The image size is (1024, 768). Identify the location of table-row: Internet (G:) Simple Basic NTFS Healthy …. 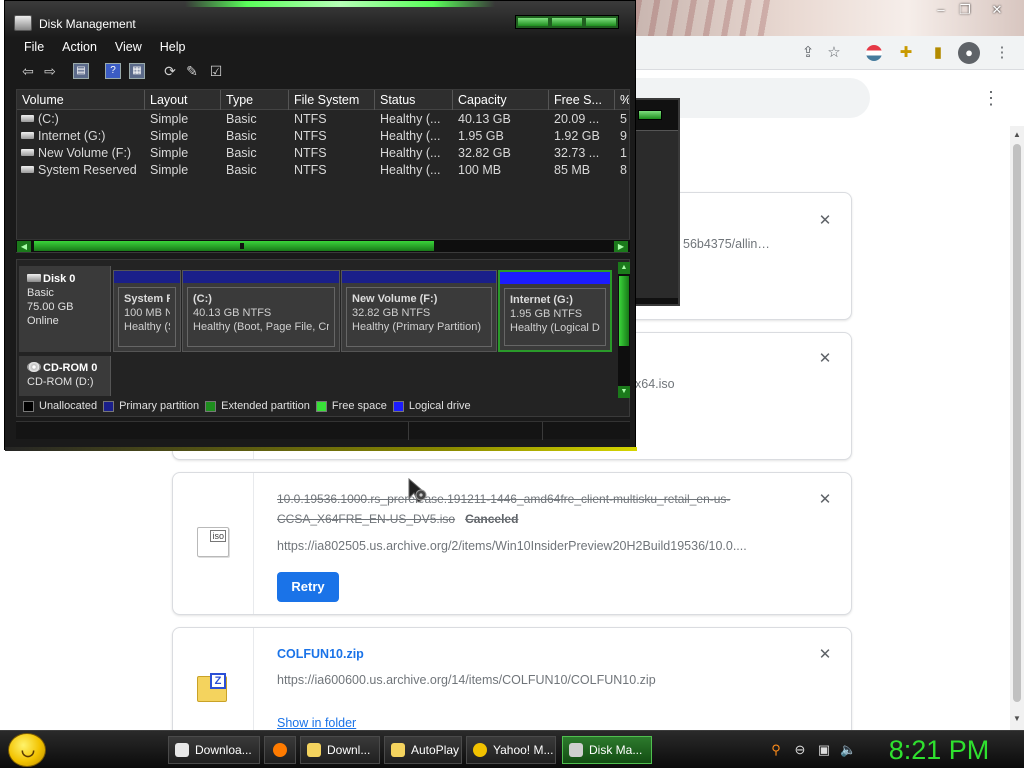
(323, 136).